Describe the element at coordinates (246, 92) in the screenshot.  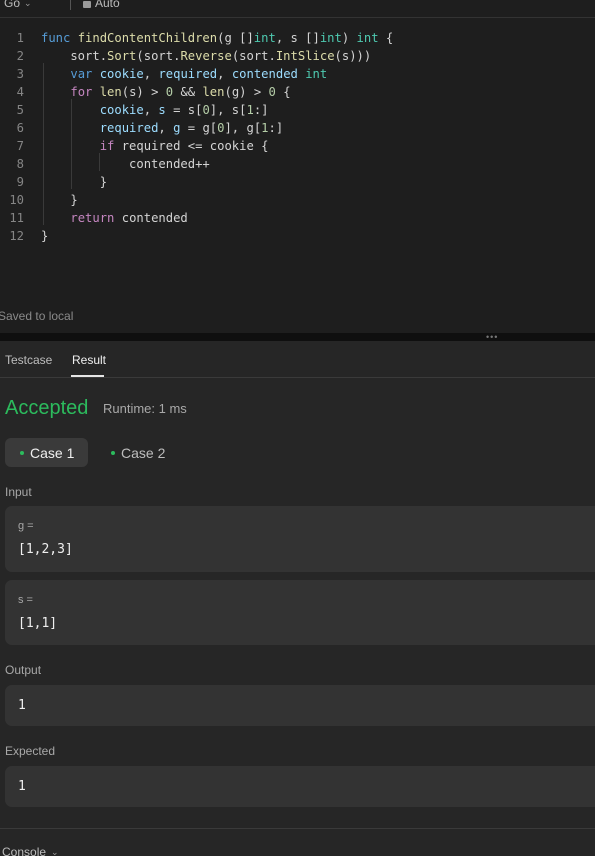
I see `code-token: (g) >` at that location.